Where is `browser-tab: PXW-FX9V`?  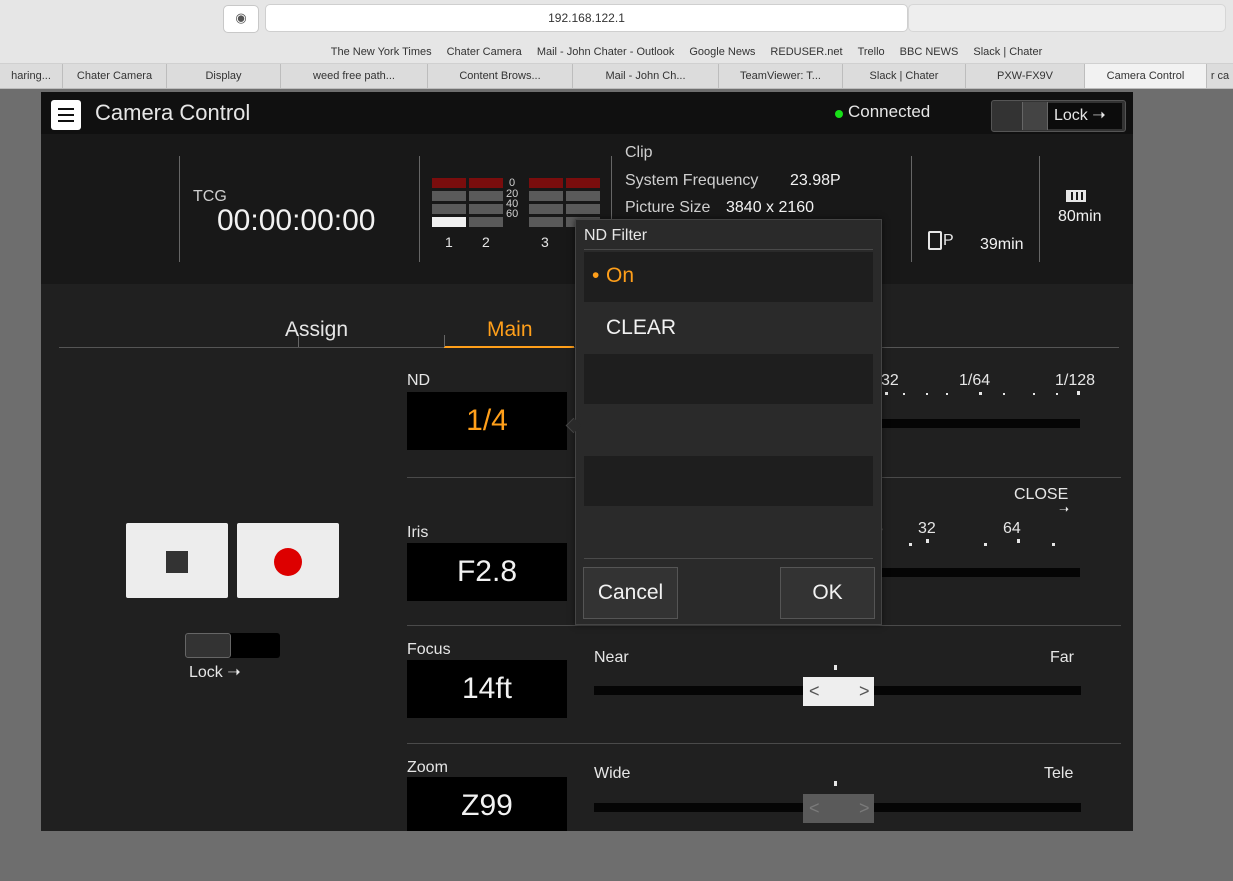 browser-tab: PXW-FX9V is located at coordinates (1025, 76).